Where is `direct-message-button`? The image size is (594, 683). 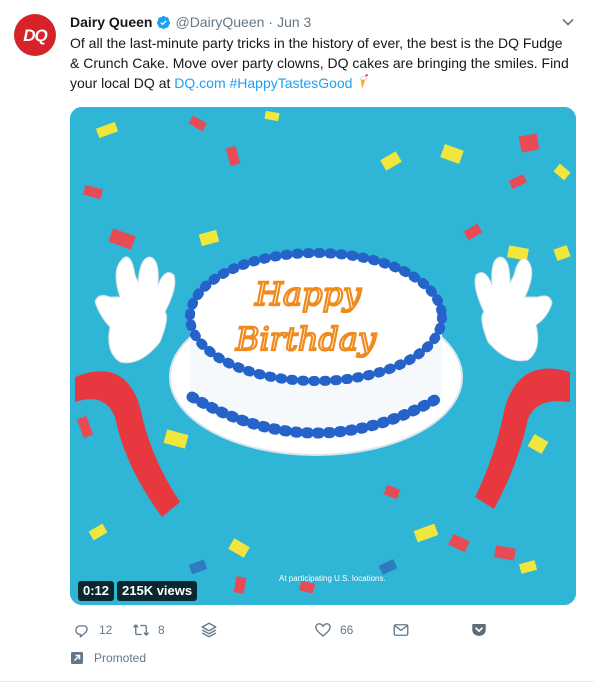
direct-message-button is located at coordinates (401, 630).